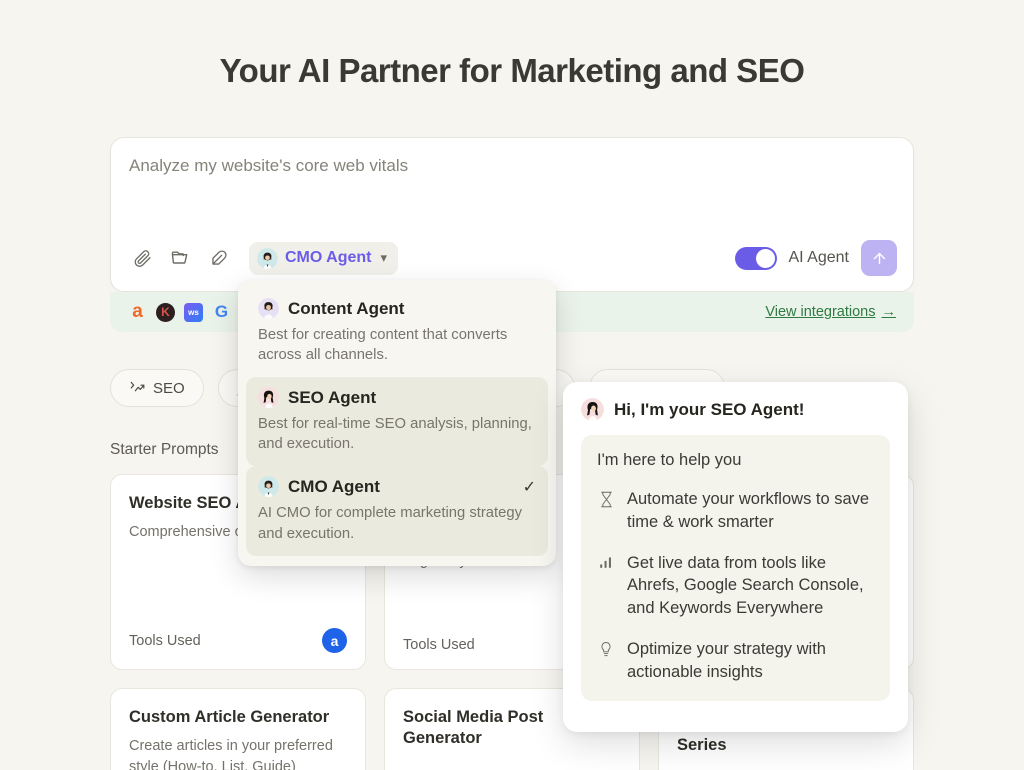 The width and height of the screenshot is (1024, 770). I want to click on card-title: Series, so click(702, 745).